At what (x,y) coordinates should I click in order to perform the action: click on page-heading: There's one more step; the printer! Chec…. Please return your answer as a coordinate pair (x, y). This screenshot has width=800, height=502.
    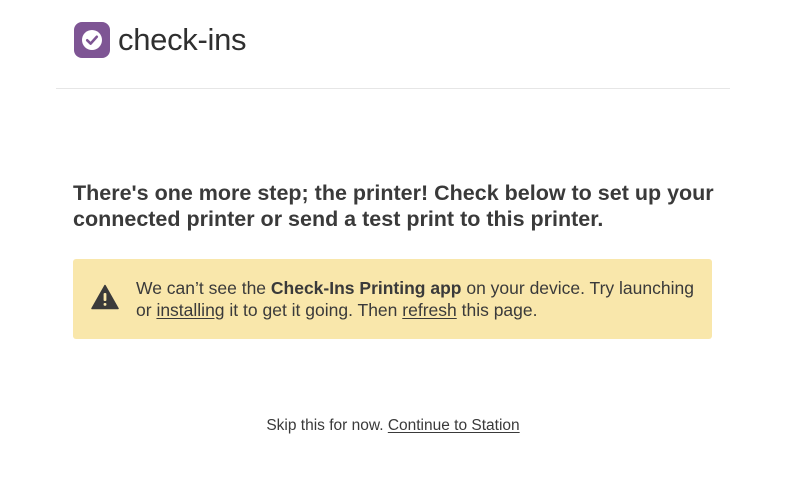
    Looking at the image, I should click on (393, 206).